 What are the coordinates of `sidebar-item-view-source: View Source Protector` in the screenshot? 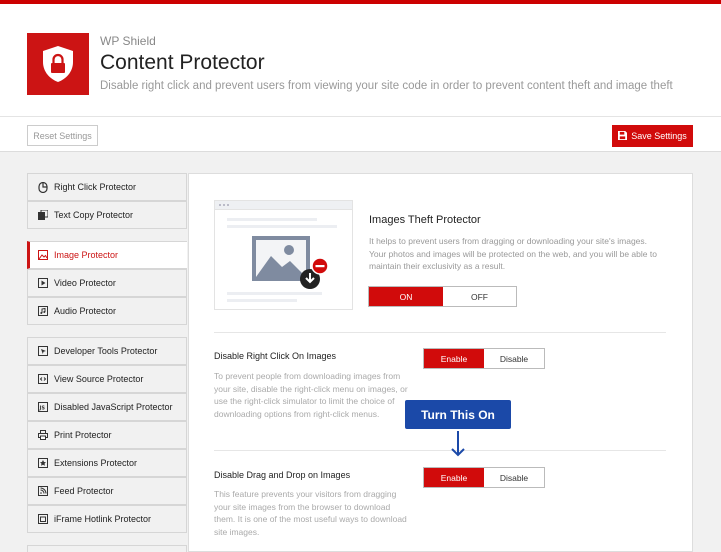 It's located at (107, 379).